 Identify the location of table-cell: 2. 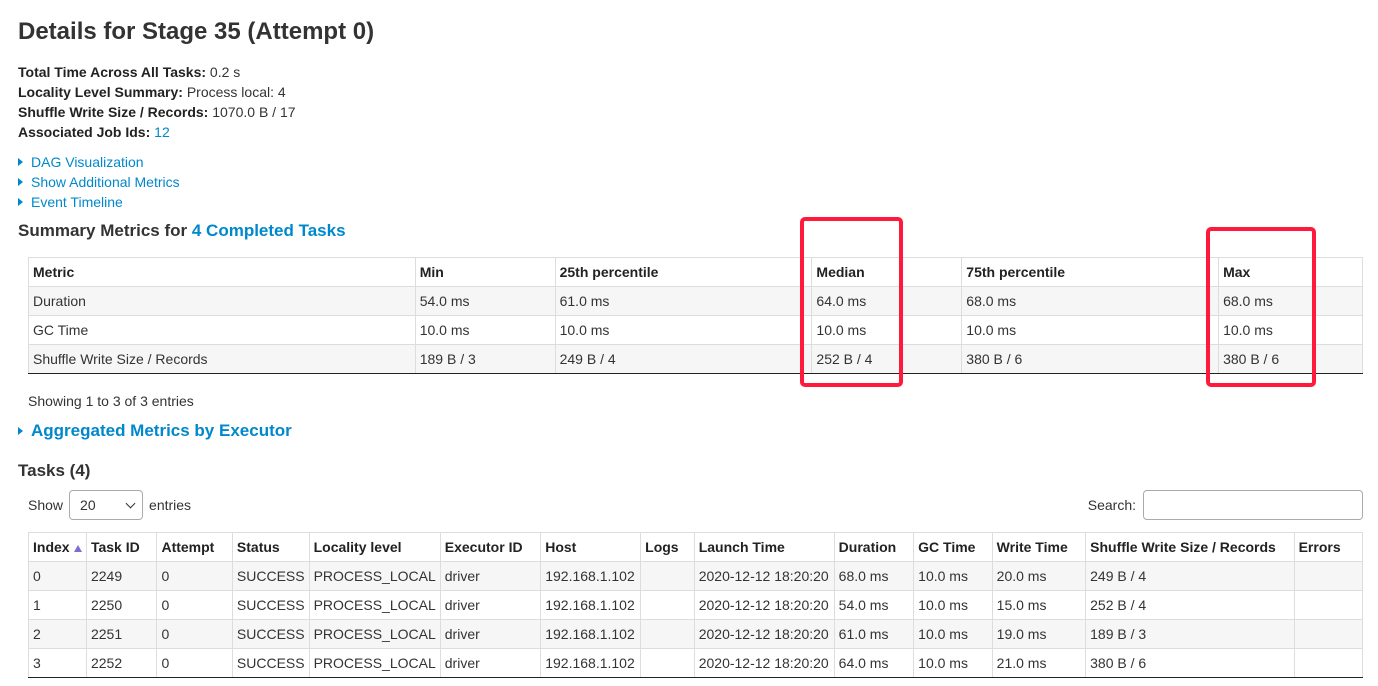
(57, 634).